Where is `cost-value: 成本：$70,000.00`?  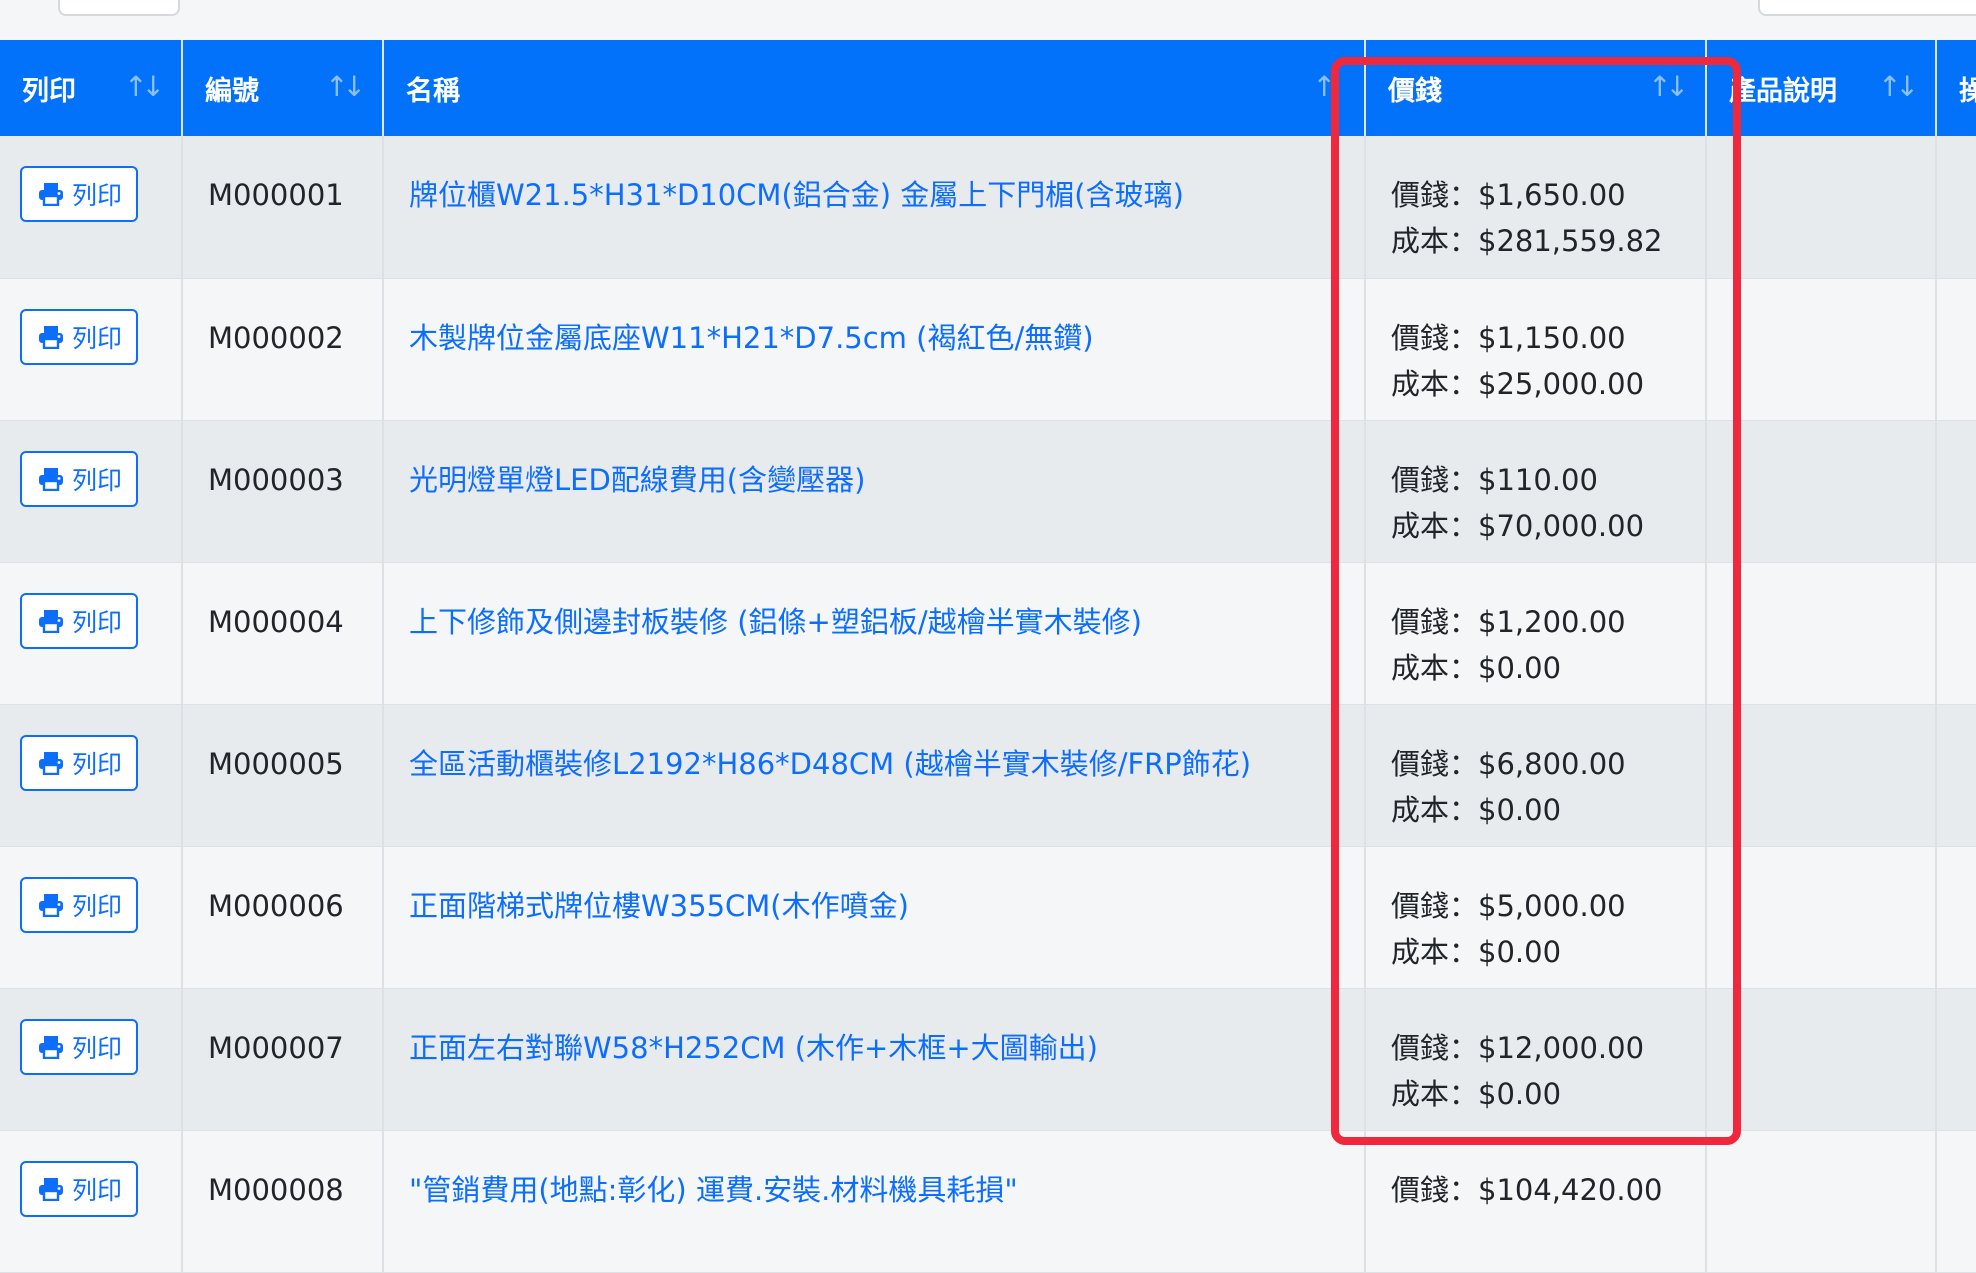 cost-value: 成本：$70,000.00 is located at coordinates (1518, 525).